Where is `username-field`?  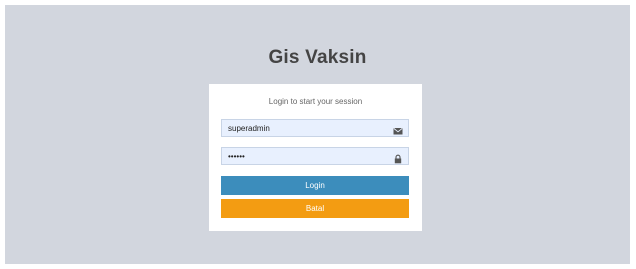
username-field is located at coordinates (315, 128).